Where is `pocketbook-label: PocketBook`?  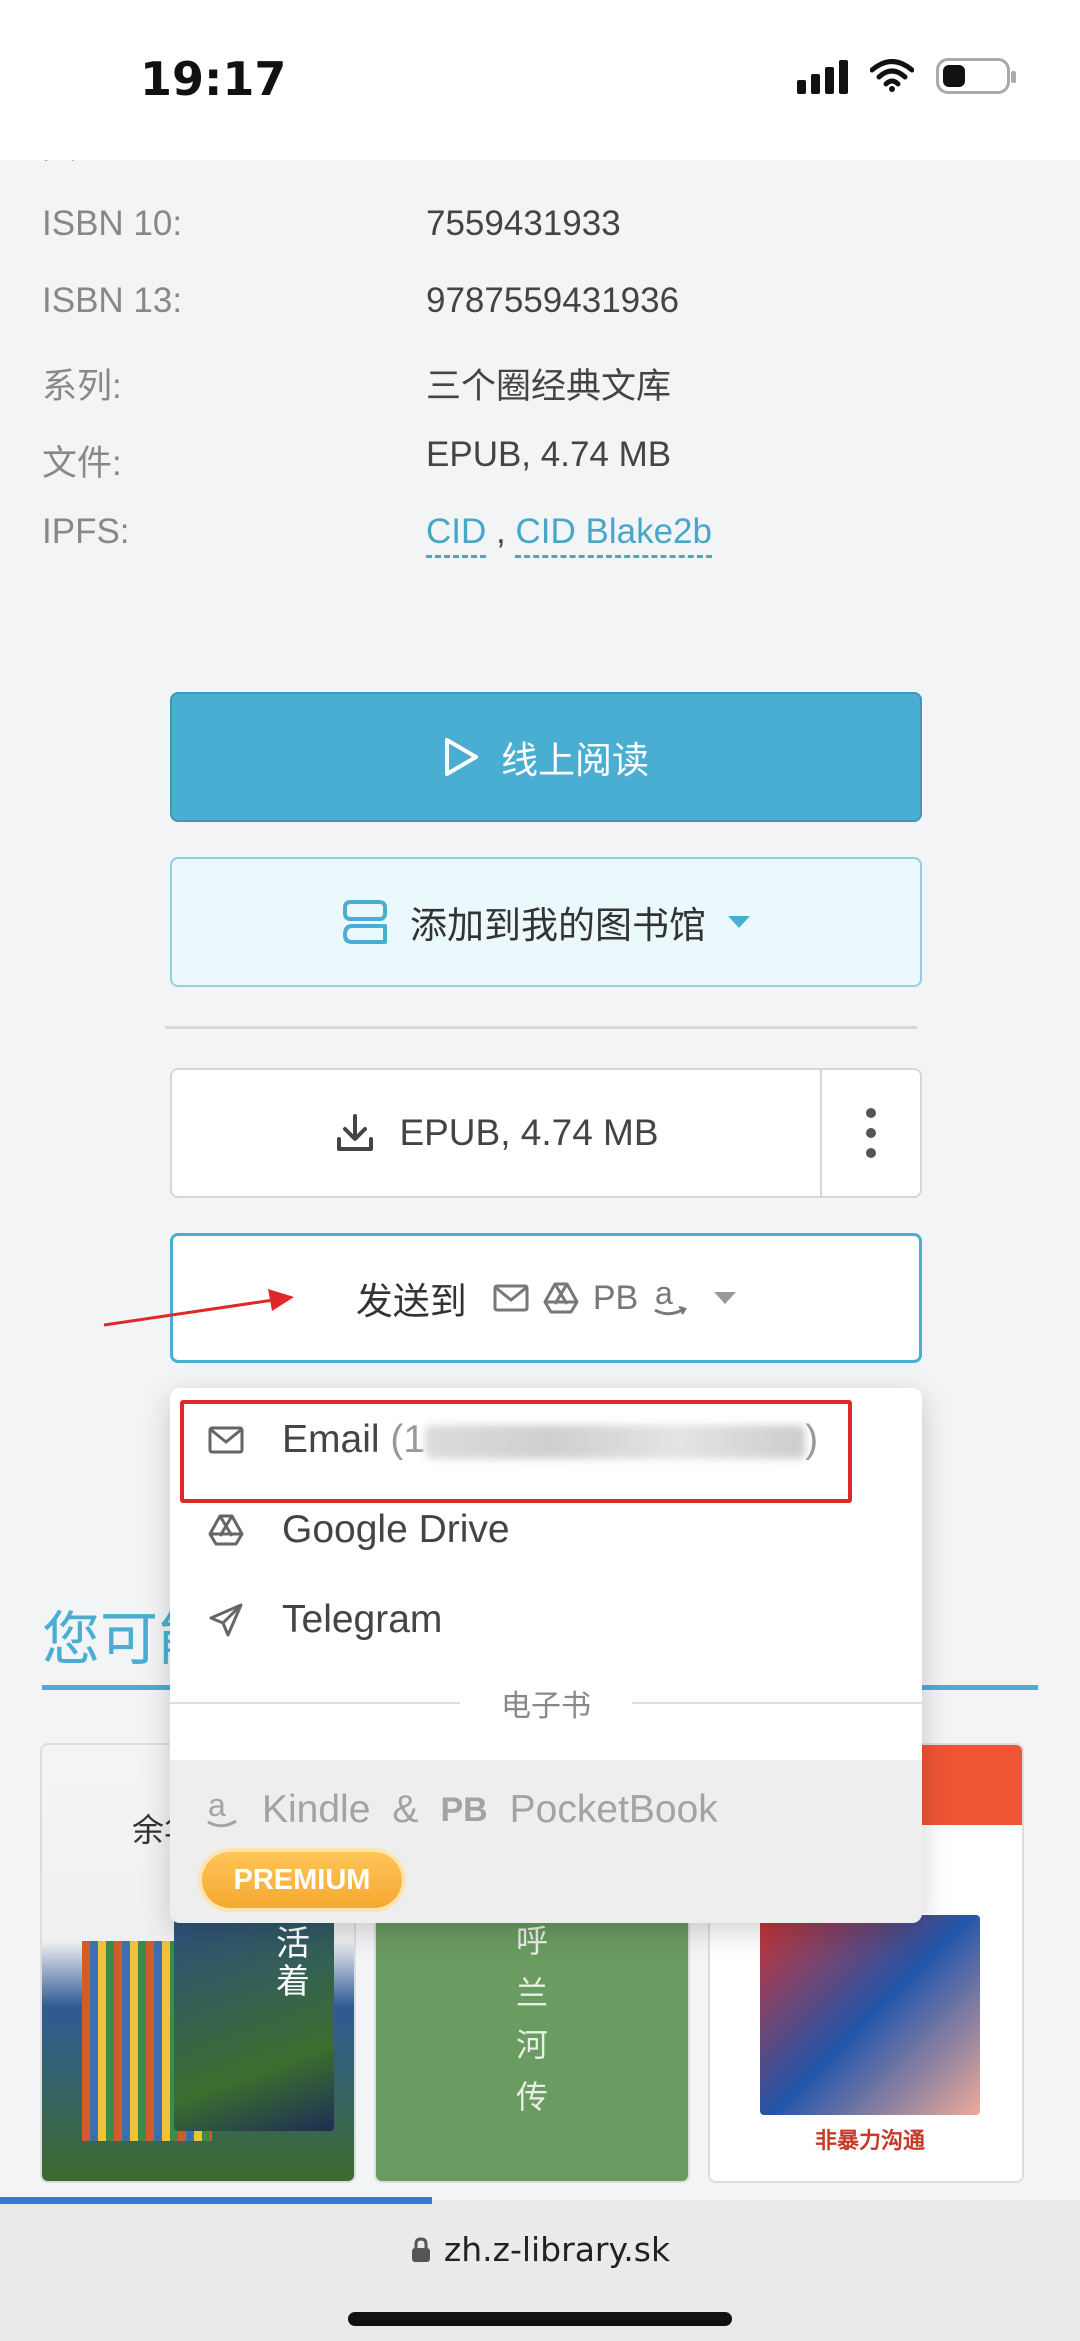 pocketbook-label: PocketBook is located at coordinates (613, 1809).